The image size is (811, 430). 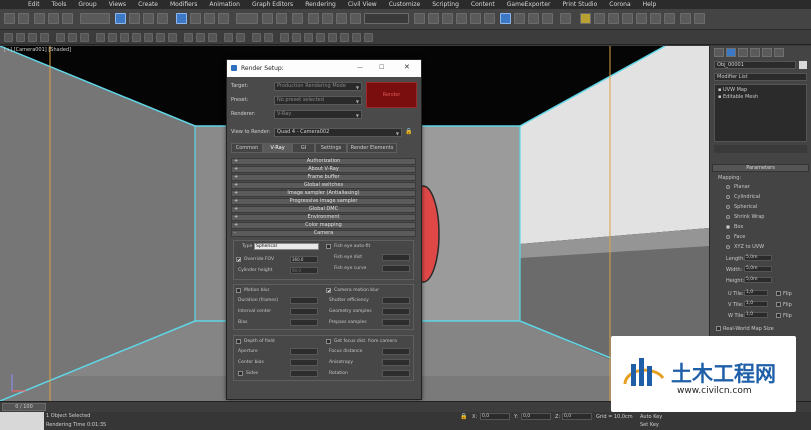 What do you see at coordinates (407, 67) in the screenshot?
I see `close-icon: ✕` at bounding box center [407, 67].